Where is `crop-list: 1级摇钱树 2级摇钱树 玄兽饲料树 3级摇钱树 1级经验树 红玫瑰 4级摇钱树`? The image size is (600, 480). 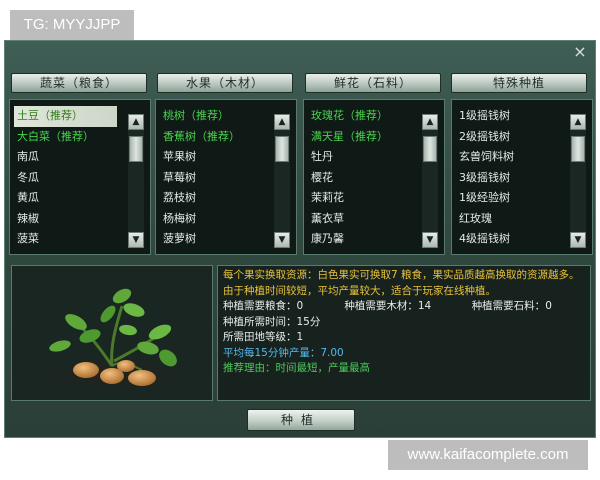
crop-list: 1级摇钱树 2级摇钱树 玄兽饲料树 3级摇钱树 1级经验树 红玫瑰 4级摇钱树 is located at coordinates (511, 178).